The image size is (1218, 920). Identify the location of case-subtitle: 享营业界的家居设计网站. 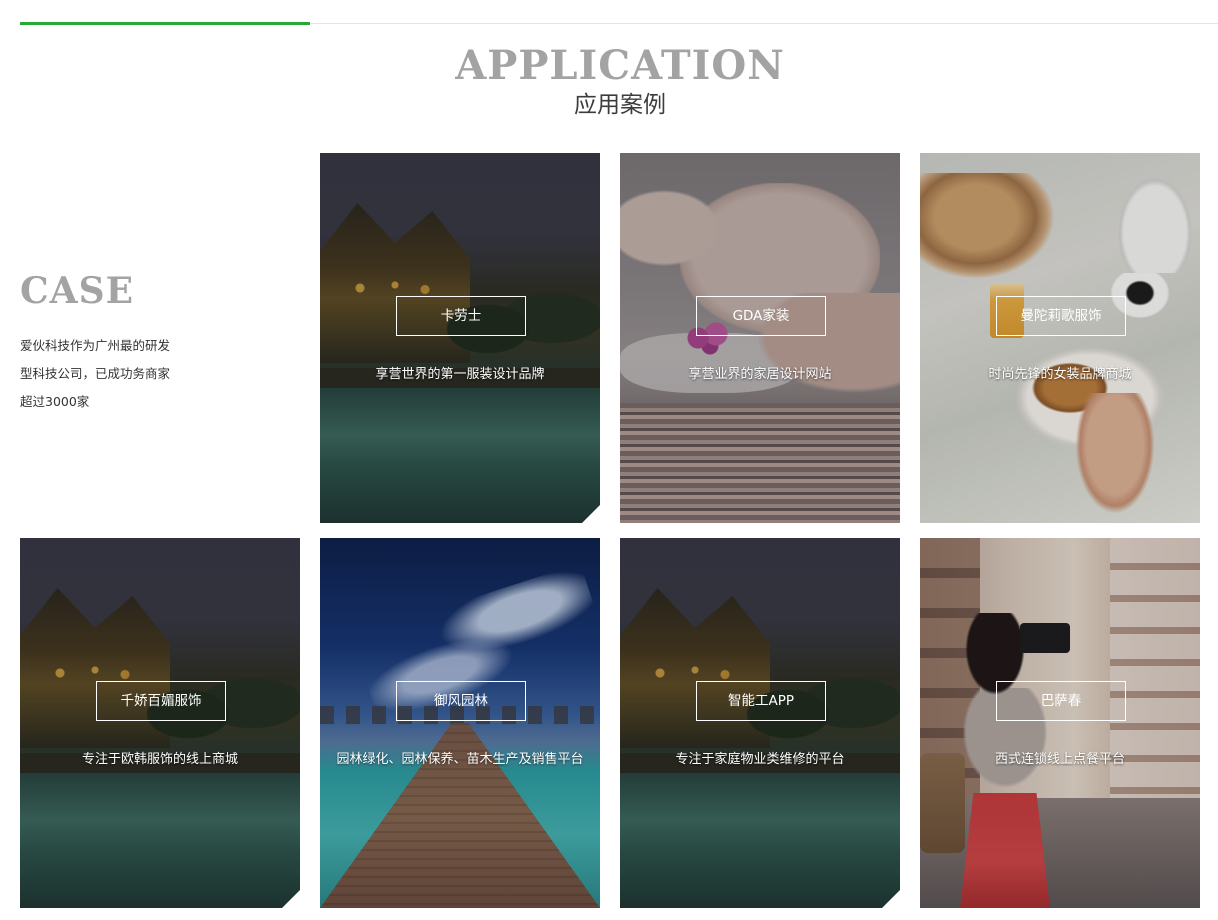
(760, 374).